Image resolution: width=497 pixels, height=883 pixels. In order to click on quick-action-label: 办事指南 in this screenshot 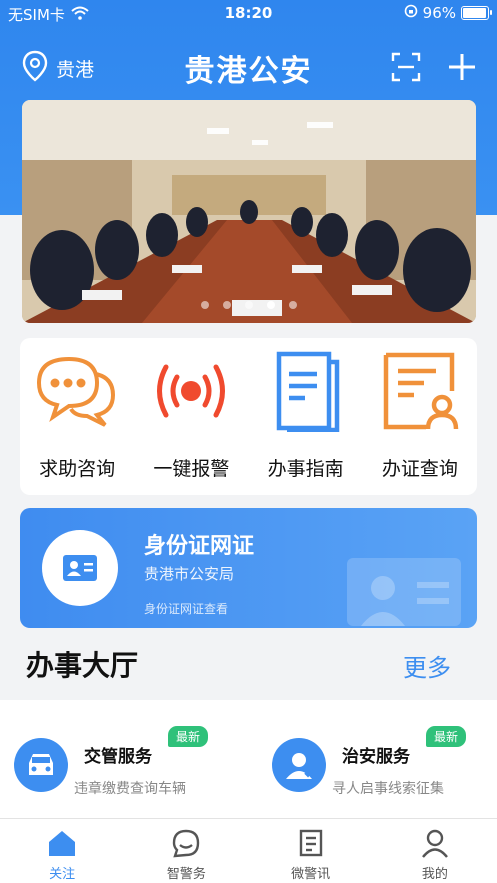, I will do `click(305, 469)`.